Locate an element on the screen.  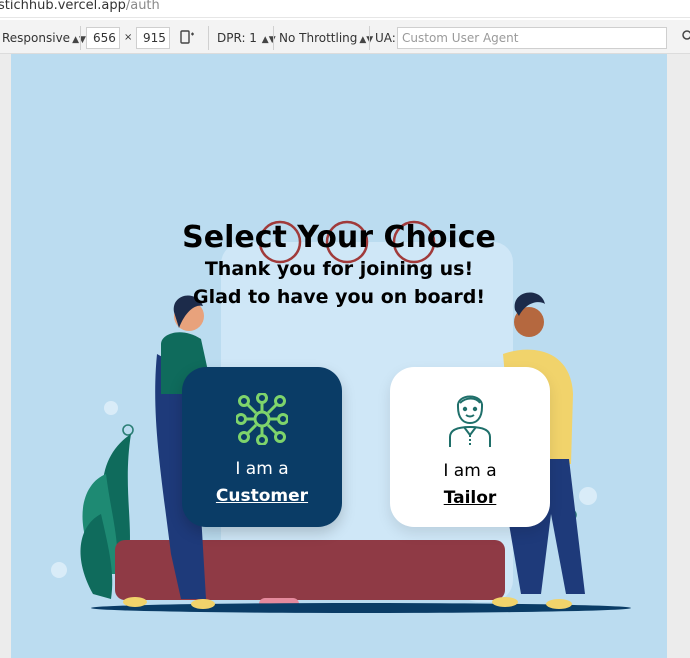
width-input: 656 is located at coordinates (103, 38).